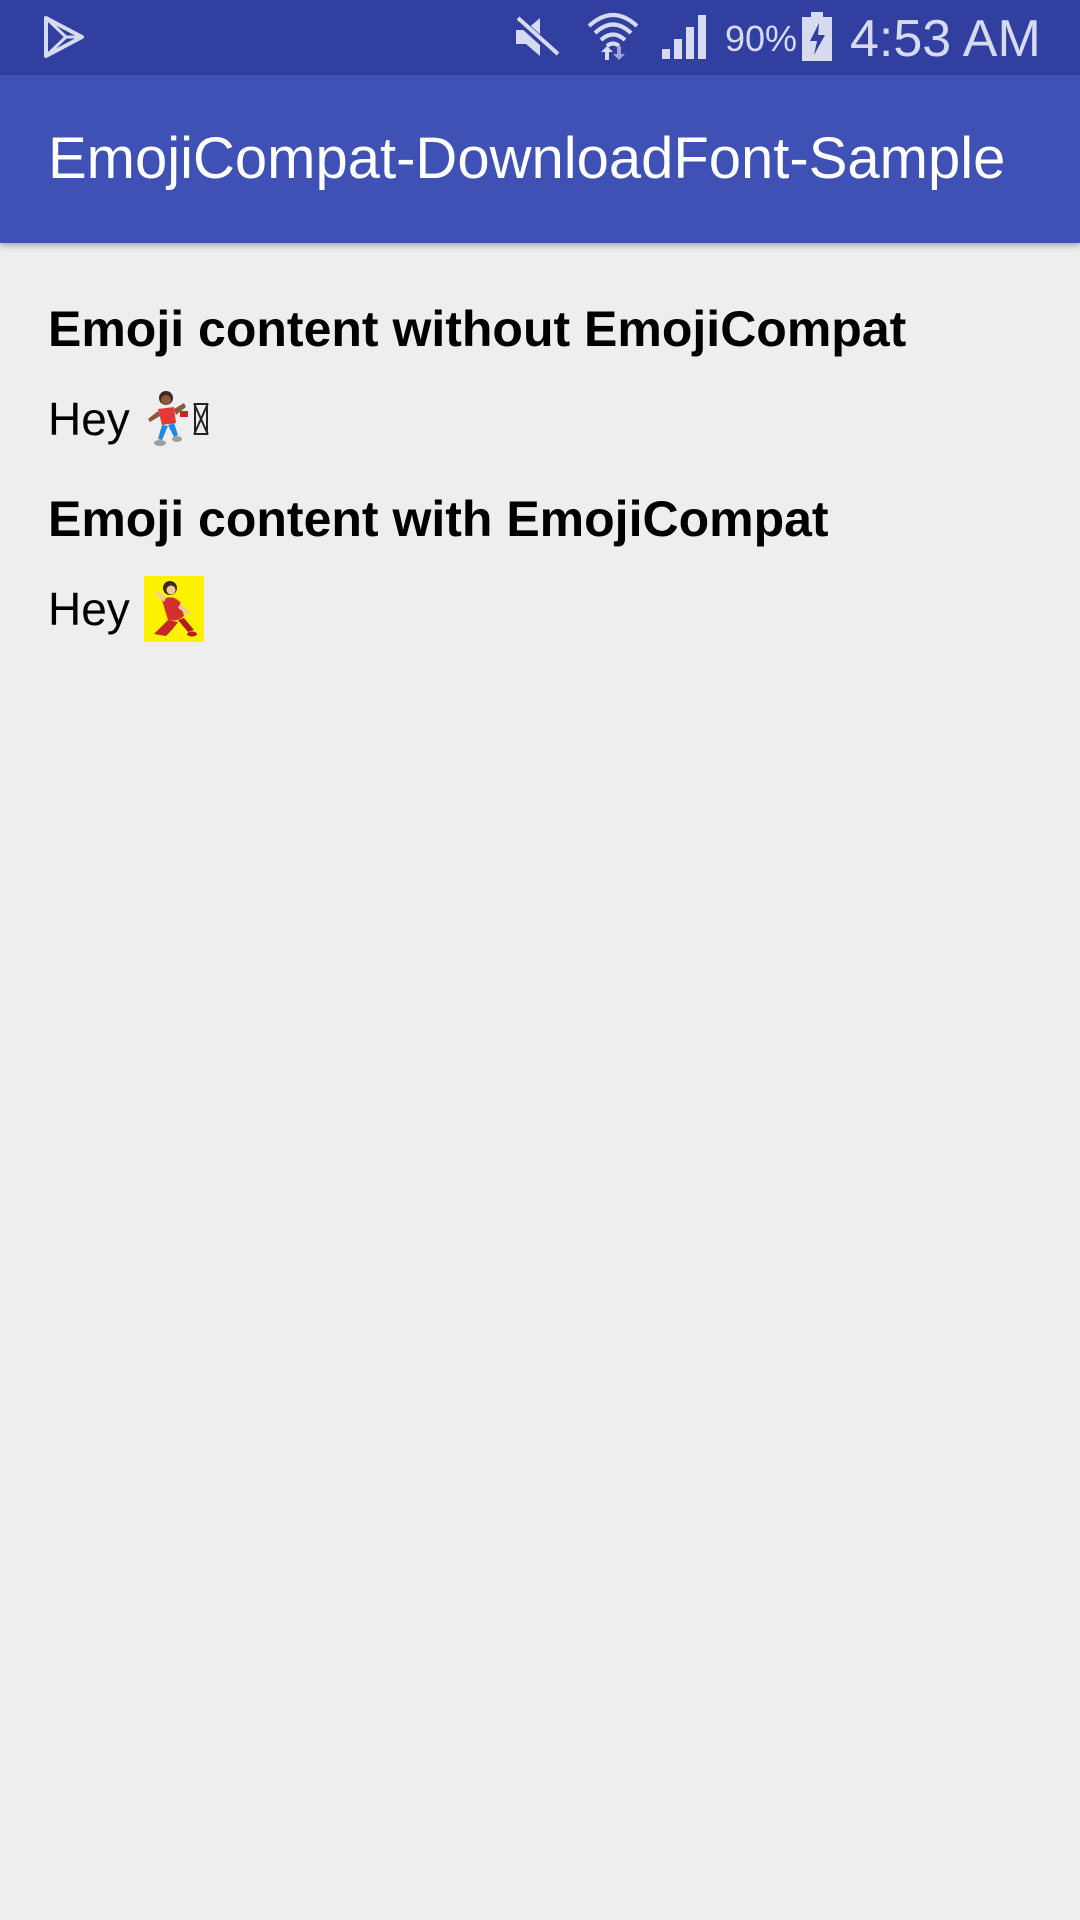 This screenshot has width=1080, height=1920. I want to click on heading-without-emojicompat: Emoji content without EmojiCompat, so click(477, 329).